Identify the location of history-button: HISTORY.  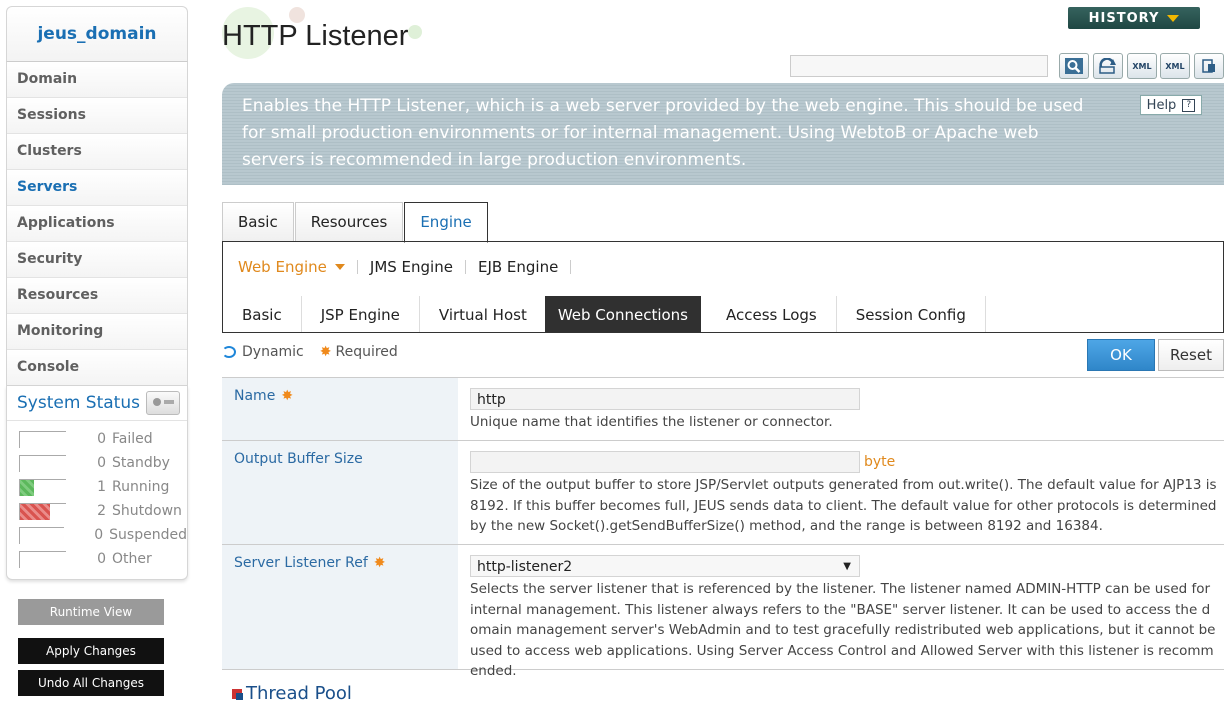
(1134, 18).